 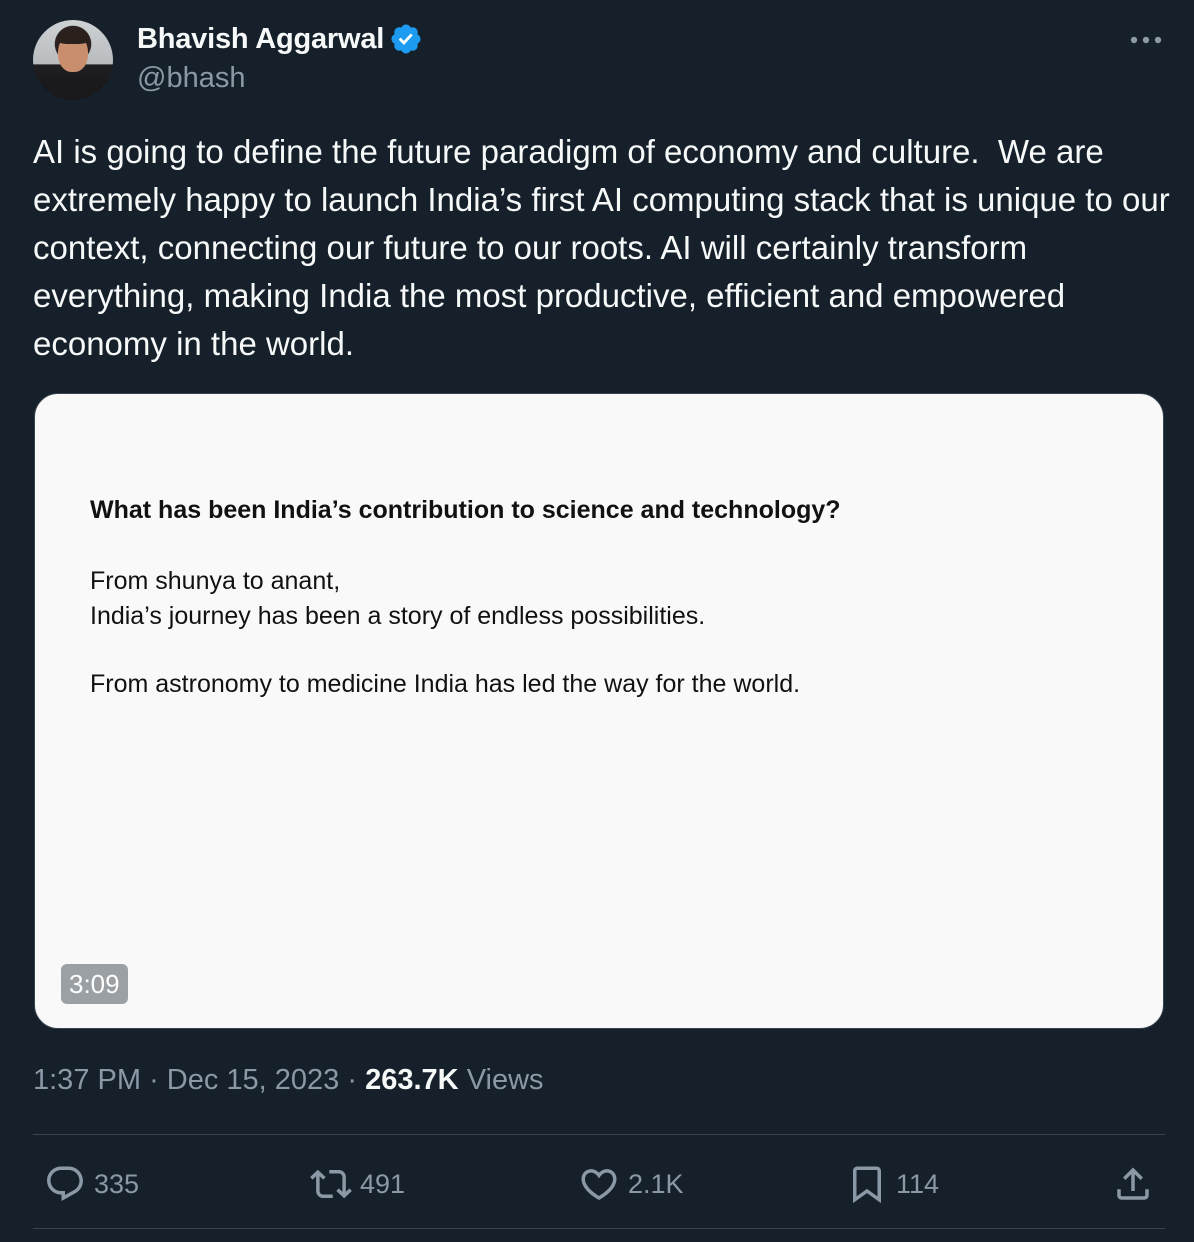 What do you see at coordinates (260, 39) in the screenshot?
I see `author-name: Bhavish Aggarwal` at bounding box center [260, 39].